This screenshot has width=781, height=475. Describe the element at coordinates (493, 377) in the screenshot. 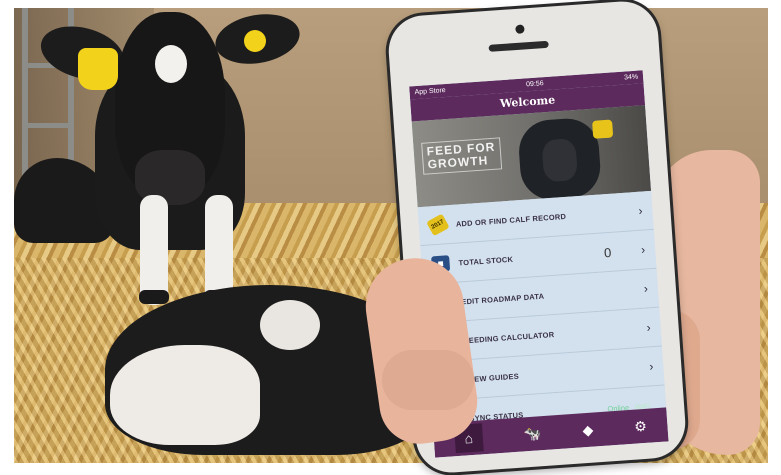

I see `menu-label: VIEW GUIDES` at that location.